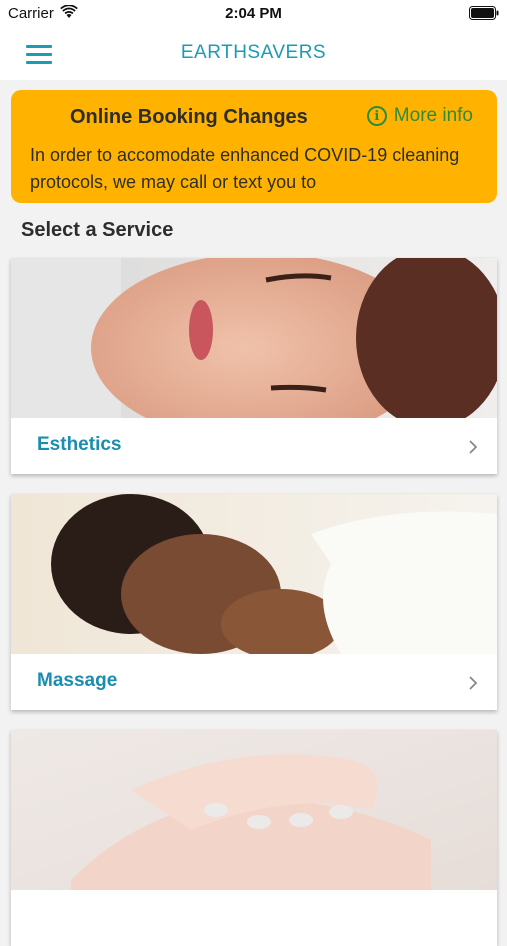 The image size is (507, 946). Describe the element at coordinates (376, 116) in the screenshot. I see `info-icon: i` at that location.